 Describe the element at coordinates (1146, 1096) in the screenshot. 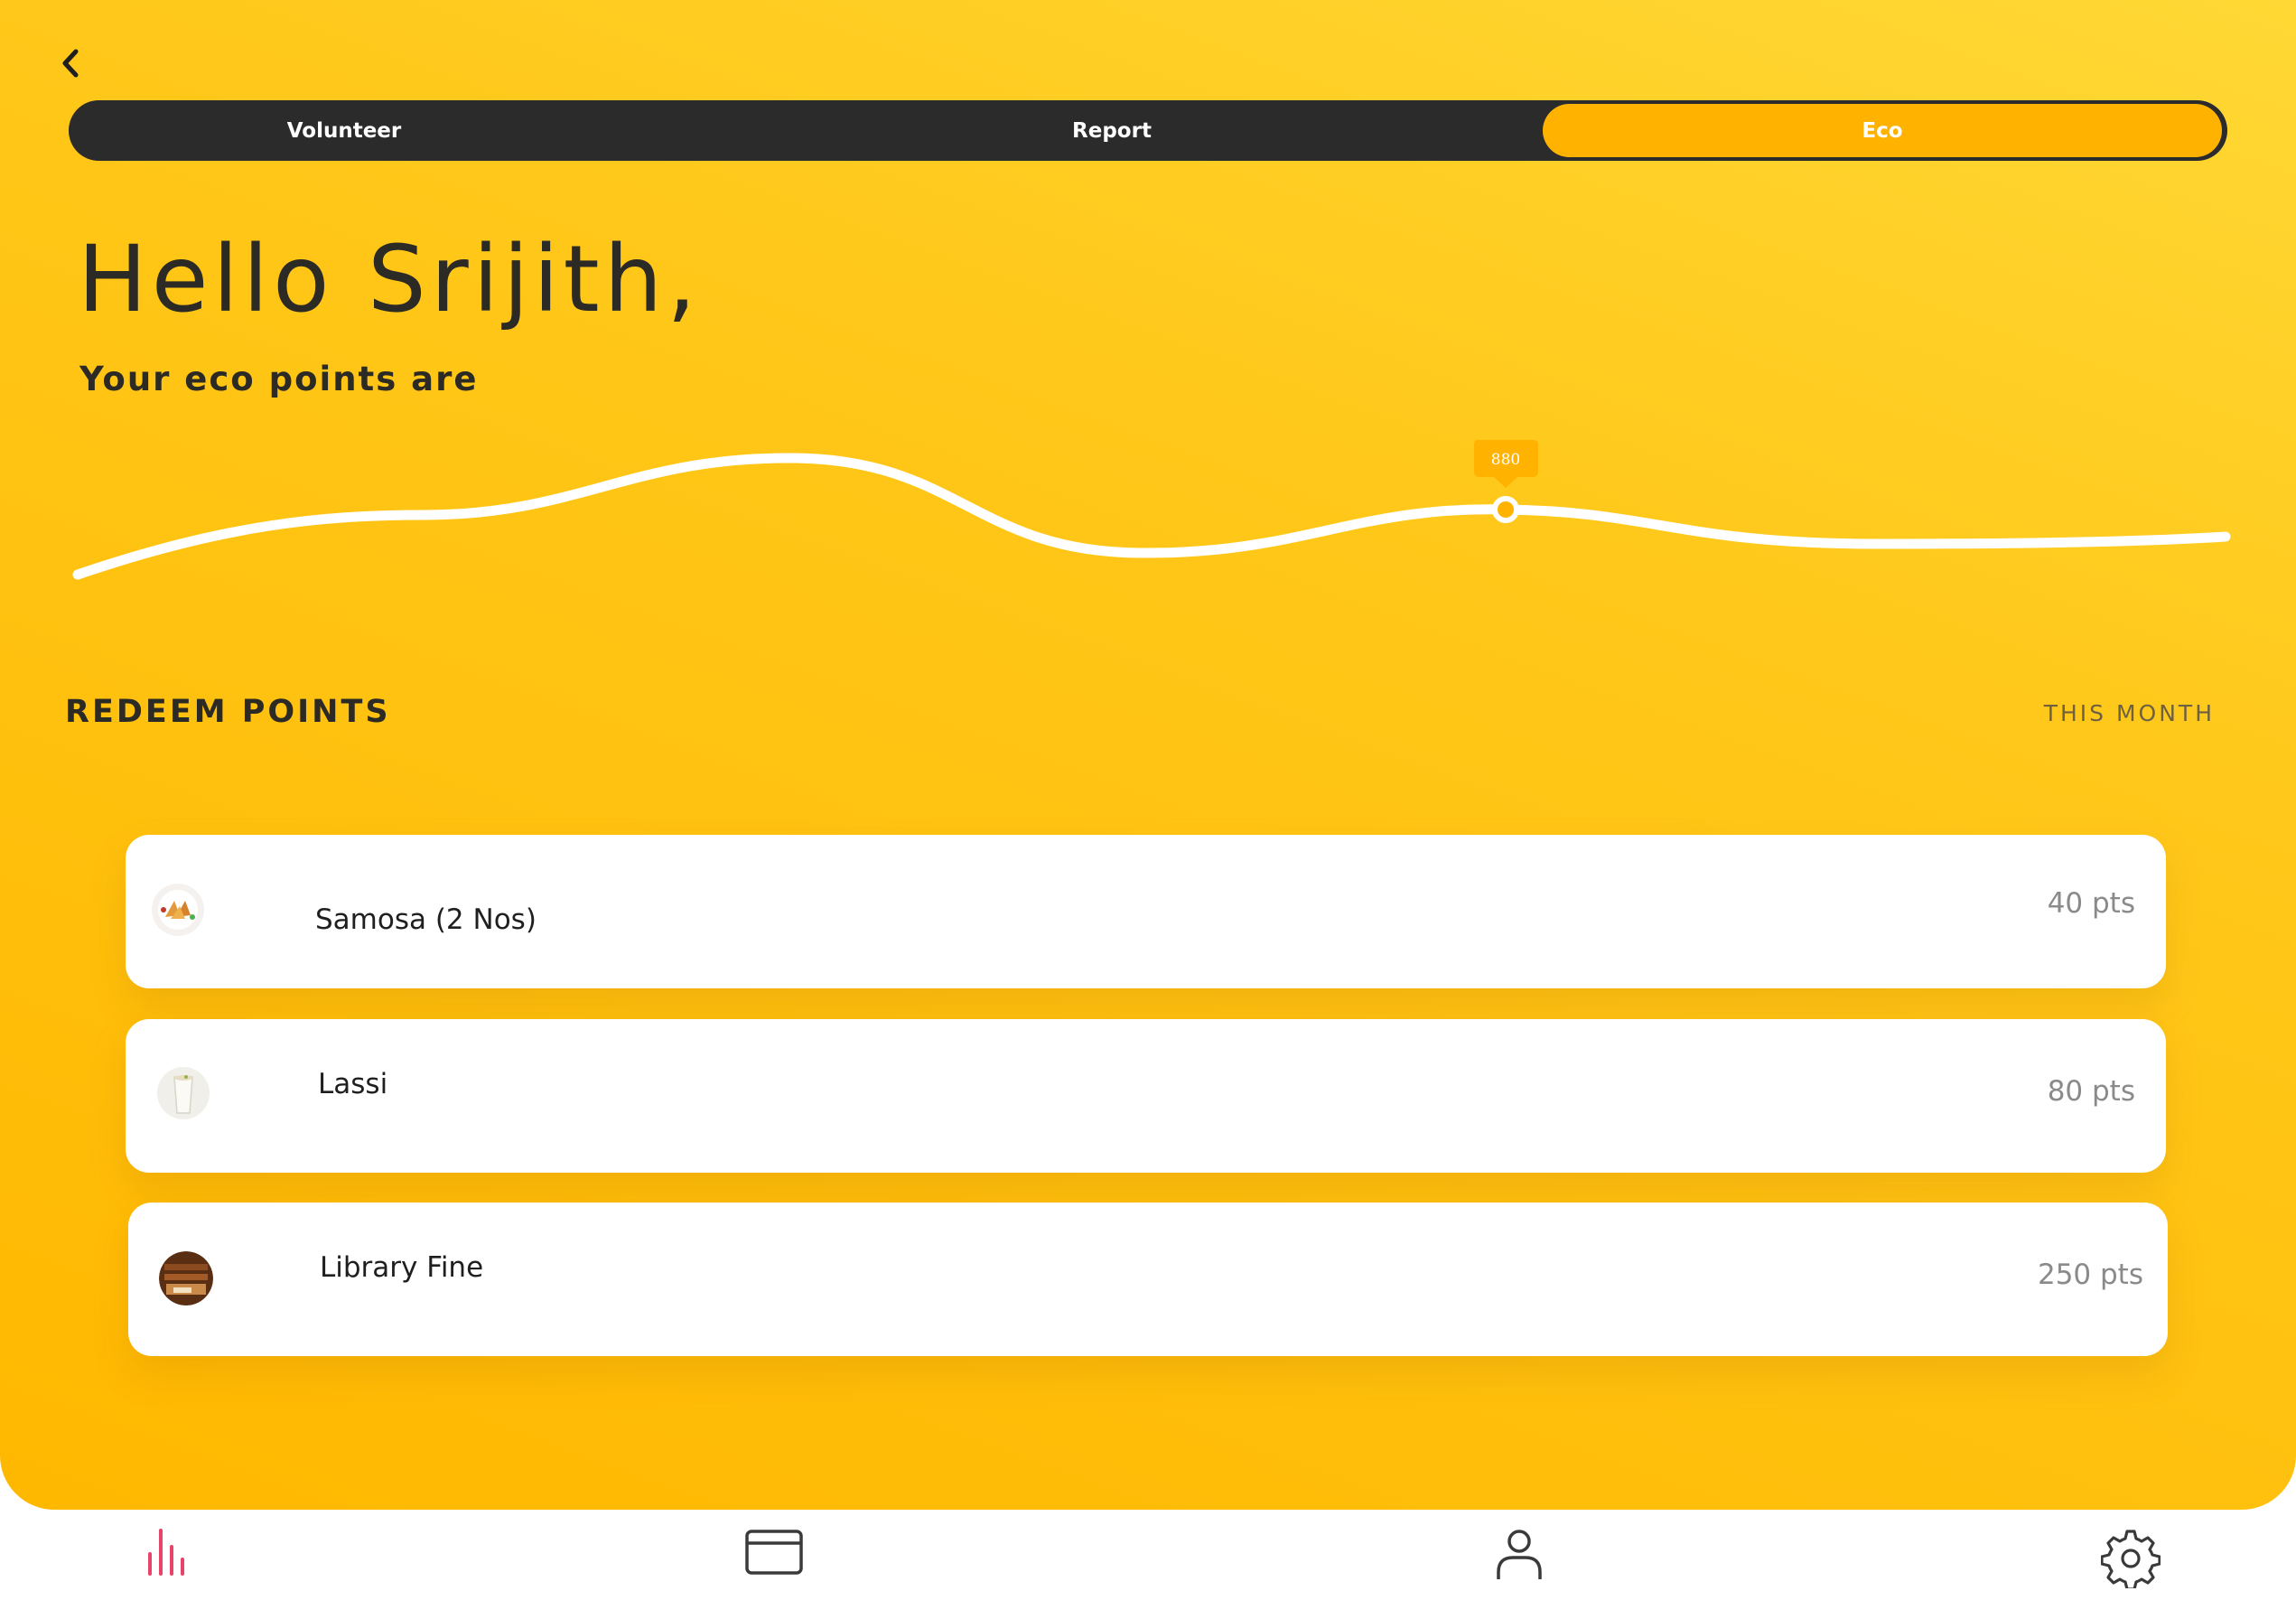

I see `redeem-item-lassi: Lassi 80 pts` at that location.